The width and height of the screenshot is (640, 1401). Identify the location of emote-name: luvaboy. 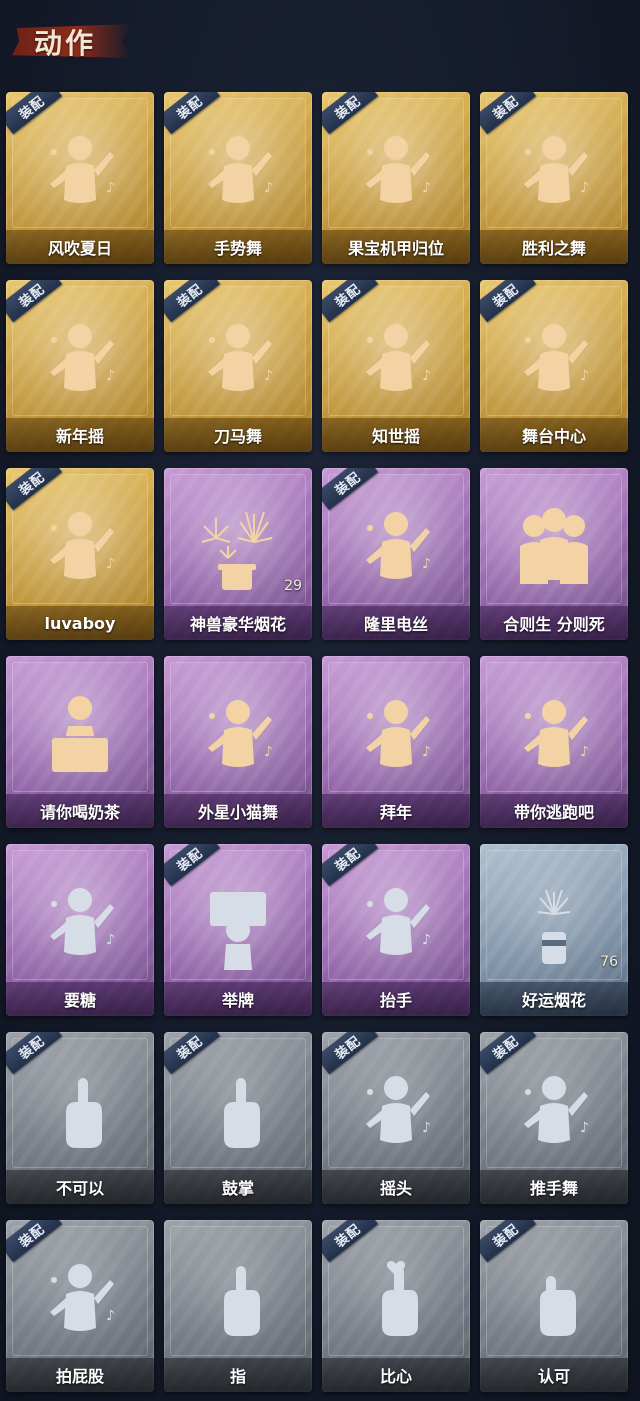
(80, 623).